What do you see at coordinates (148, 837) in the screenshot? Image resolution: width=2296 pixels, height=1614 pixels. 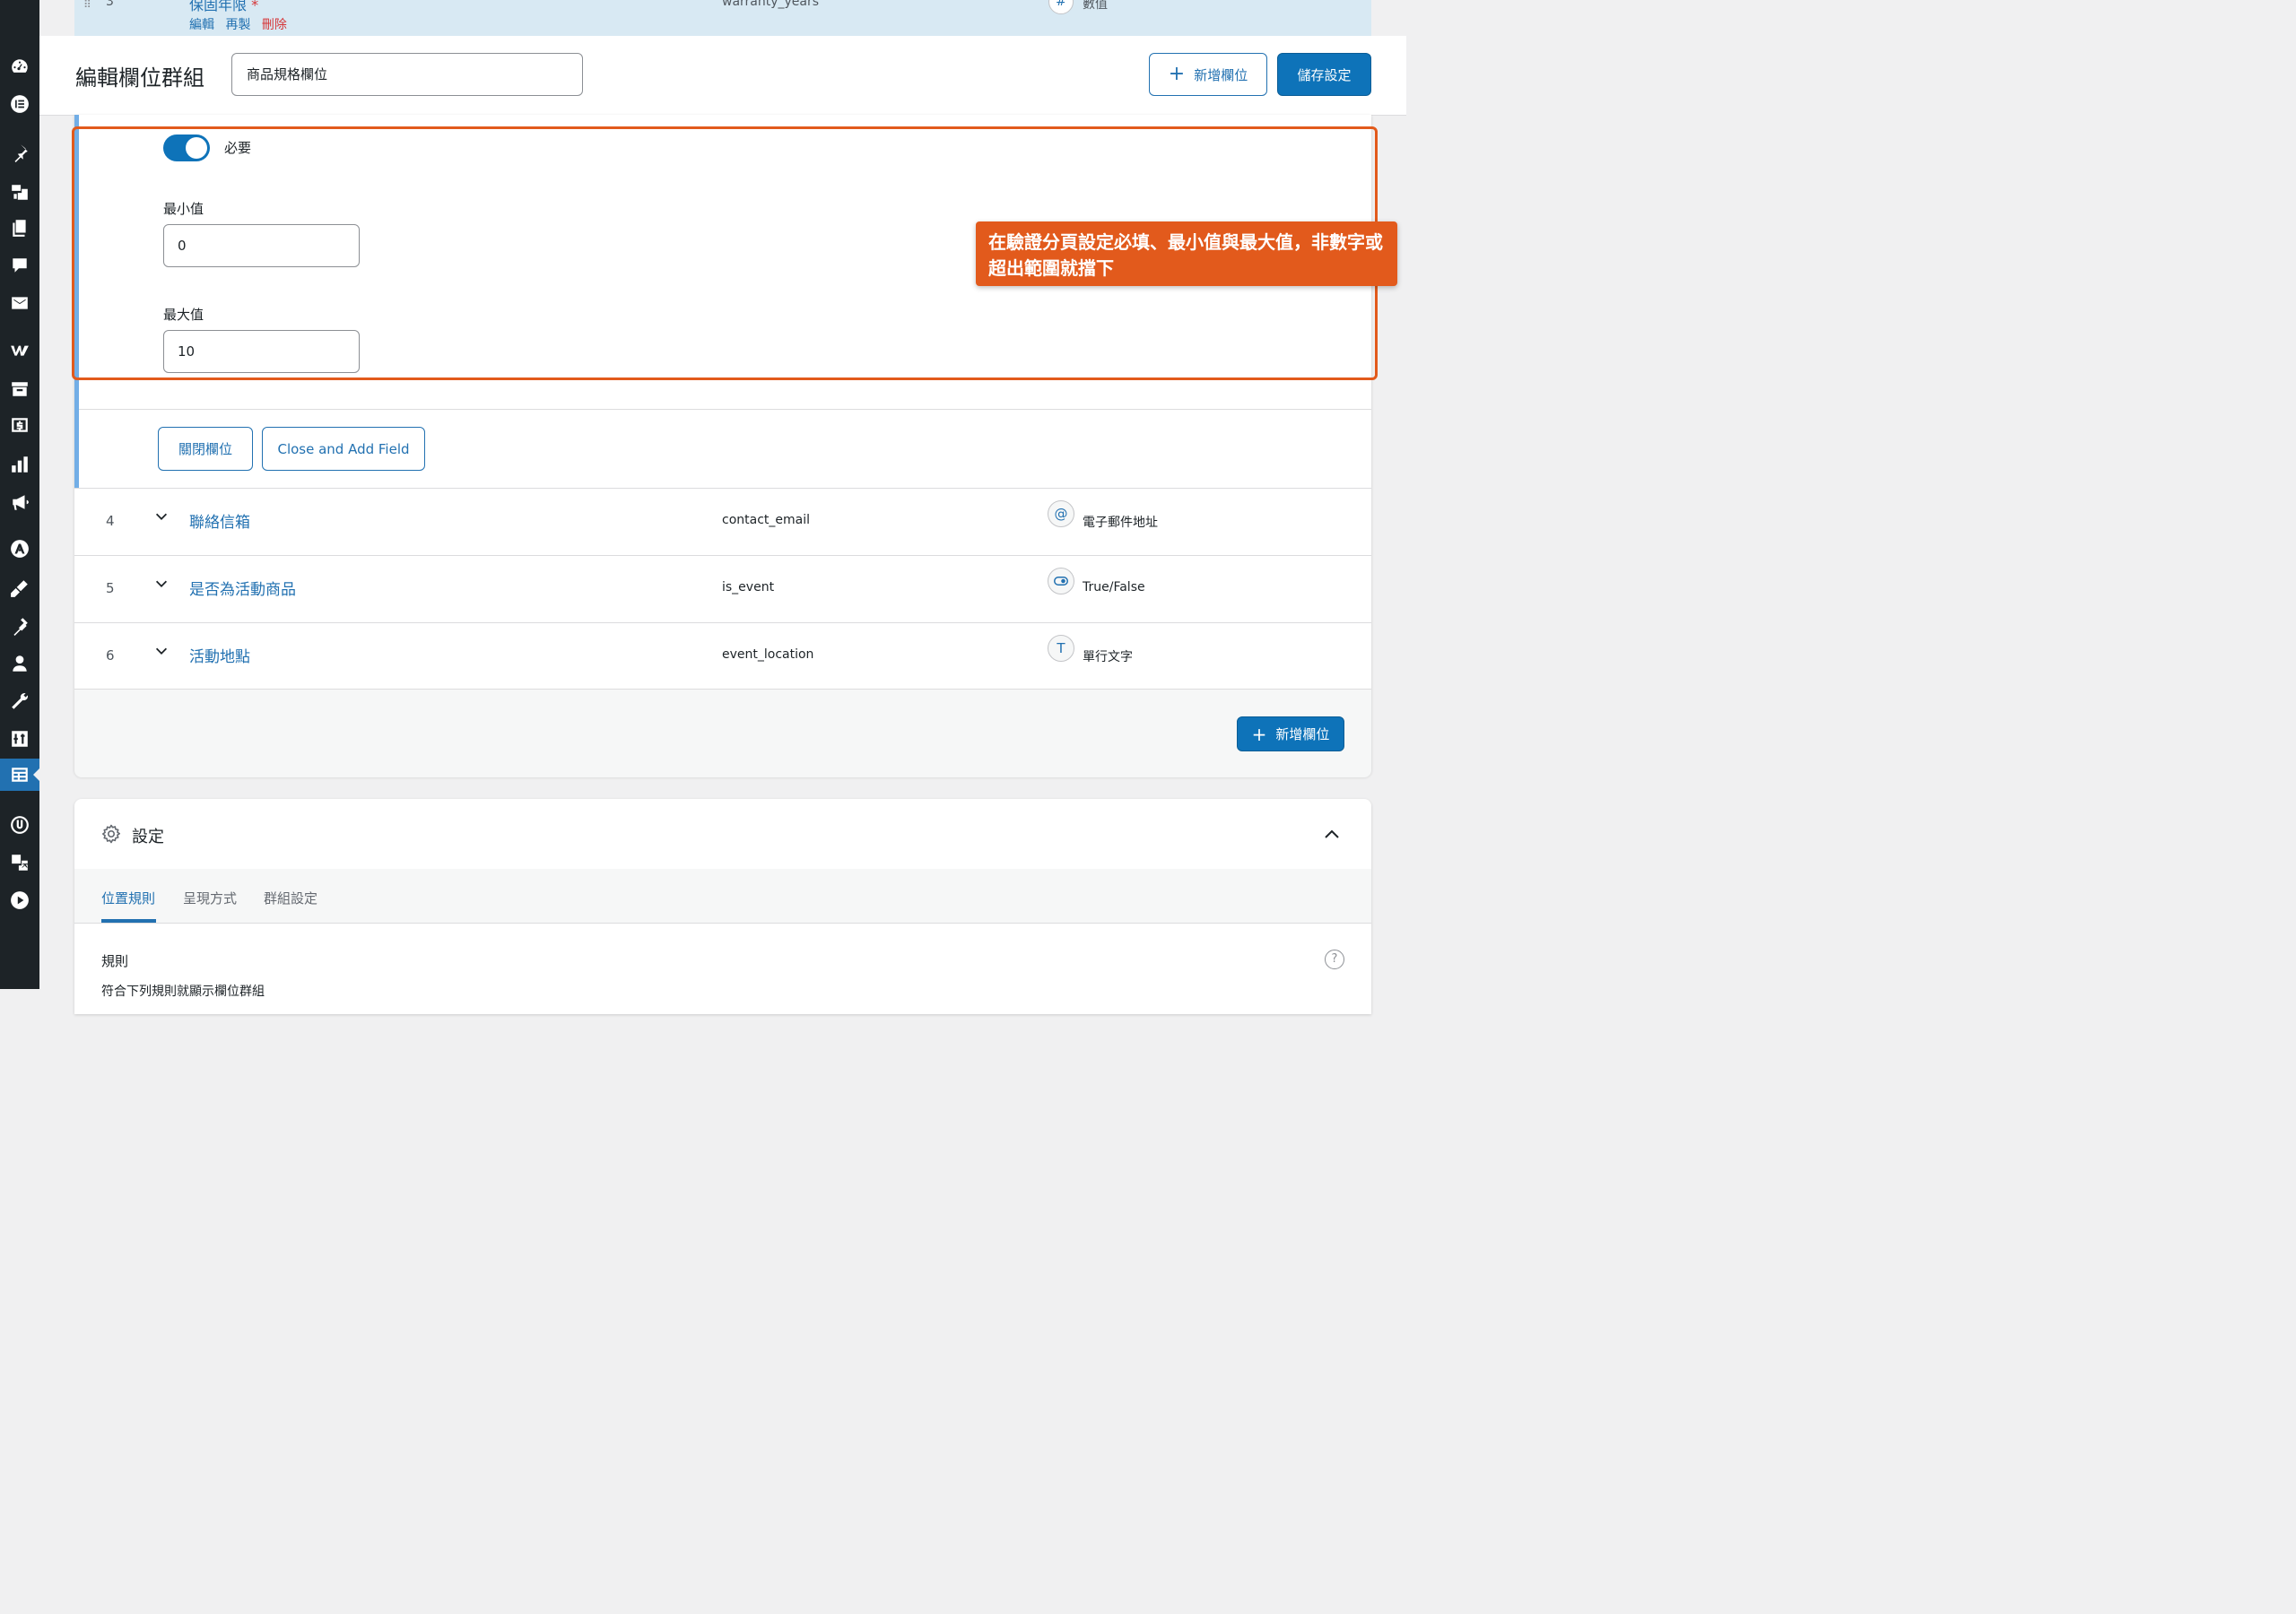 I see `settings-title: 設定` at bounding box center [148, 837].